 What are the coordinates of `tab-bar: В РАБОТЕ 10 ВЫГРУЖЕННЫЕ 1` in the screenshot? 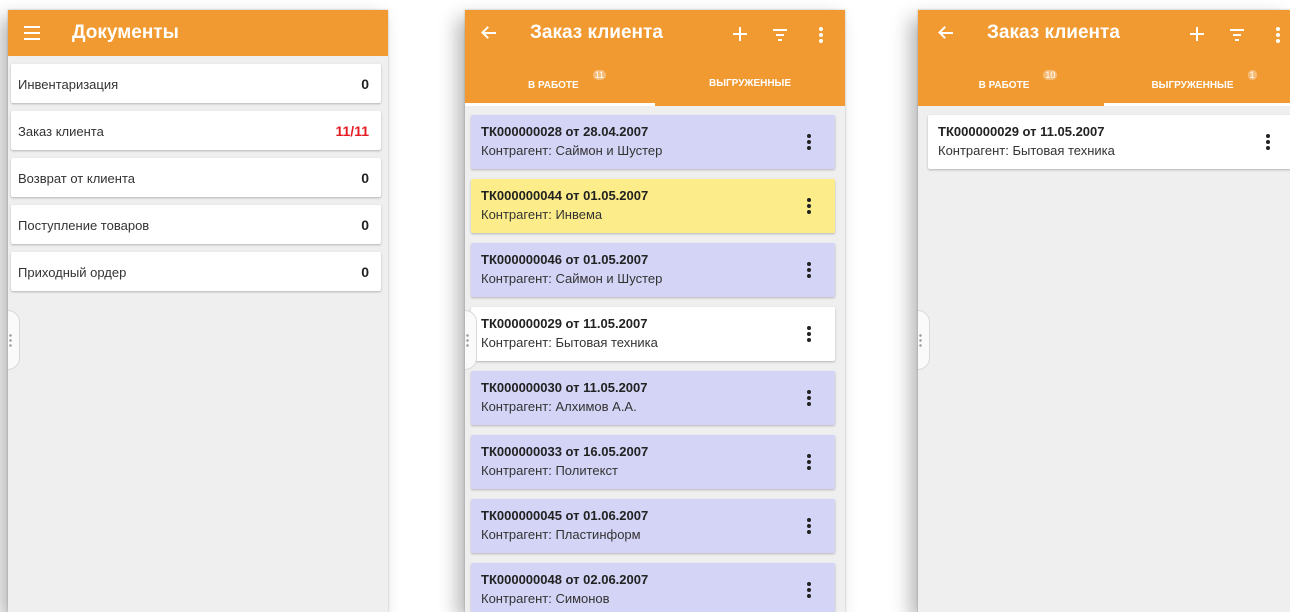 It's located at (1104, 81).